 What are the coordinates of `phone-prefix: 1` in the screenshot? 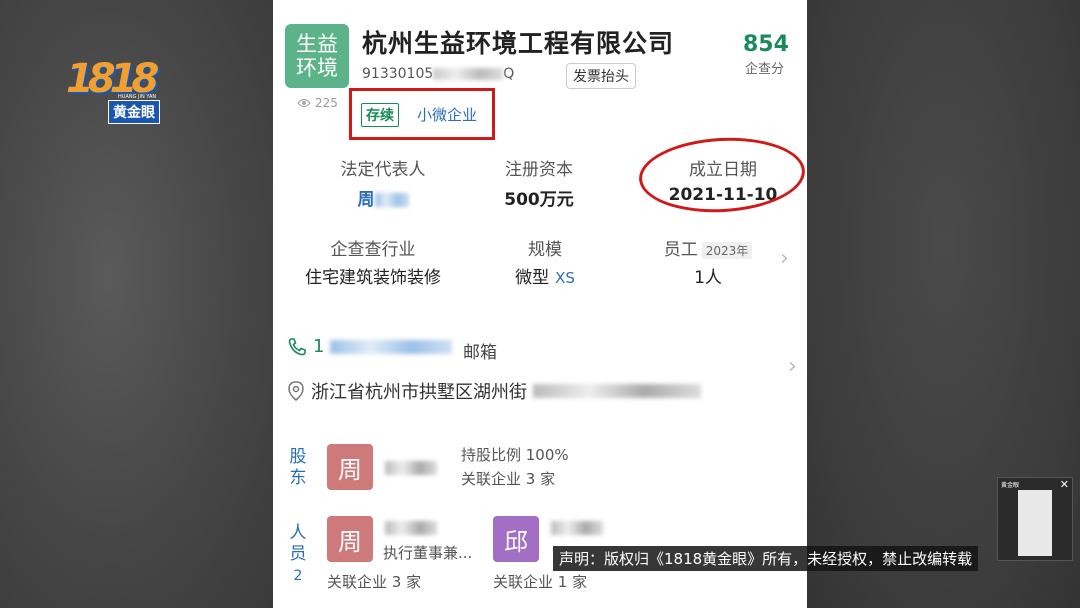 It's located at (319, 346).